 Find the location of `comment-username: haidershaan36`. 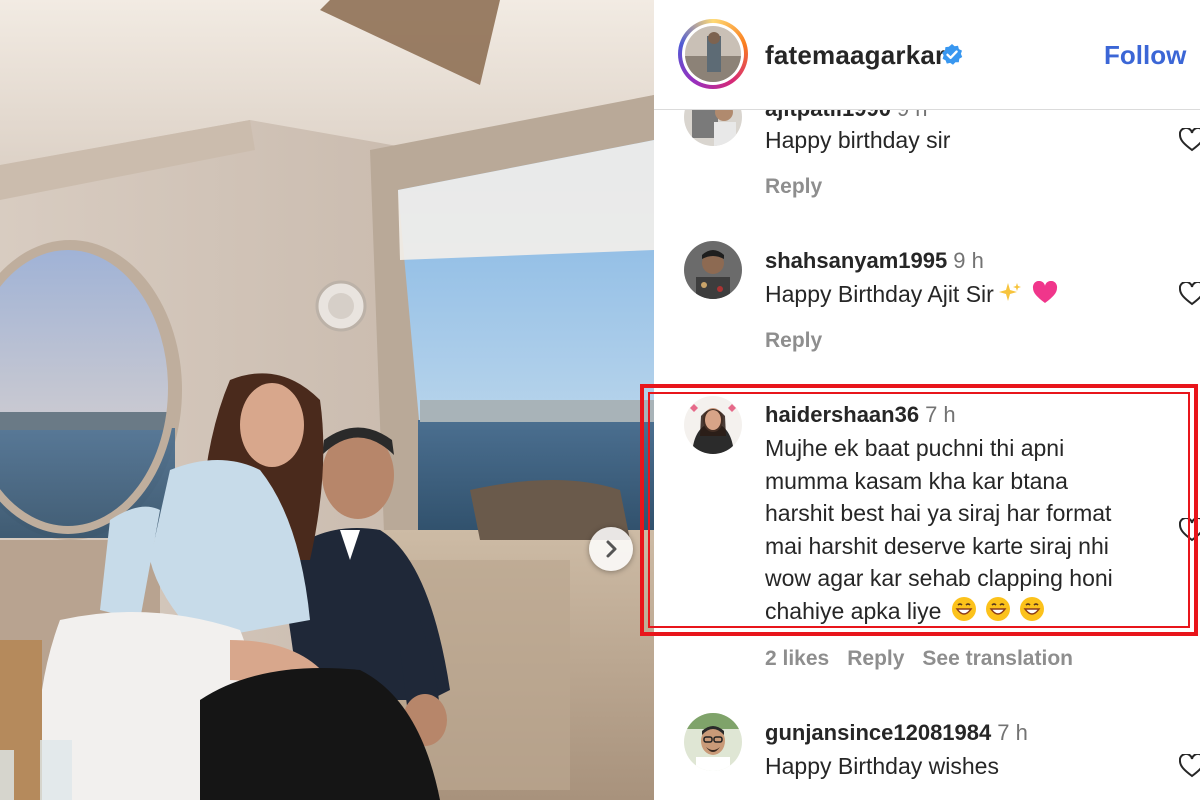

comment-username: haidershaan36 is located at coordinates (842, 414).